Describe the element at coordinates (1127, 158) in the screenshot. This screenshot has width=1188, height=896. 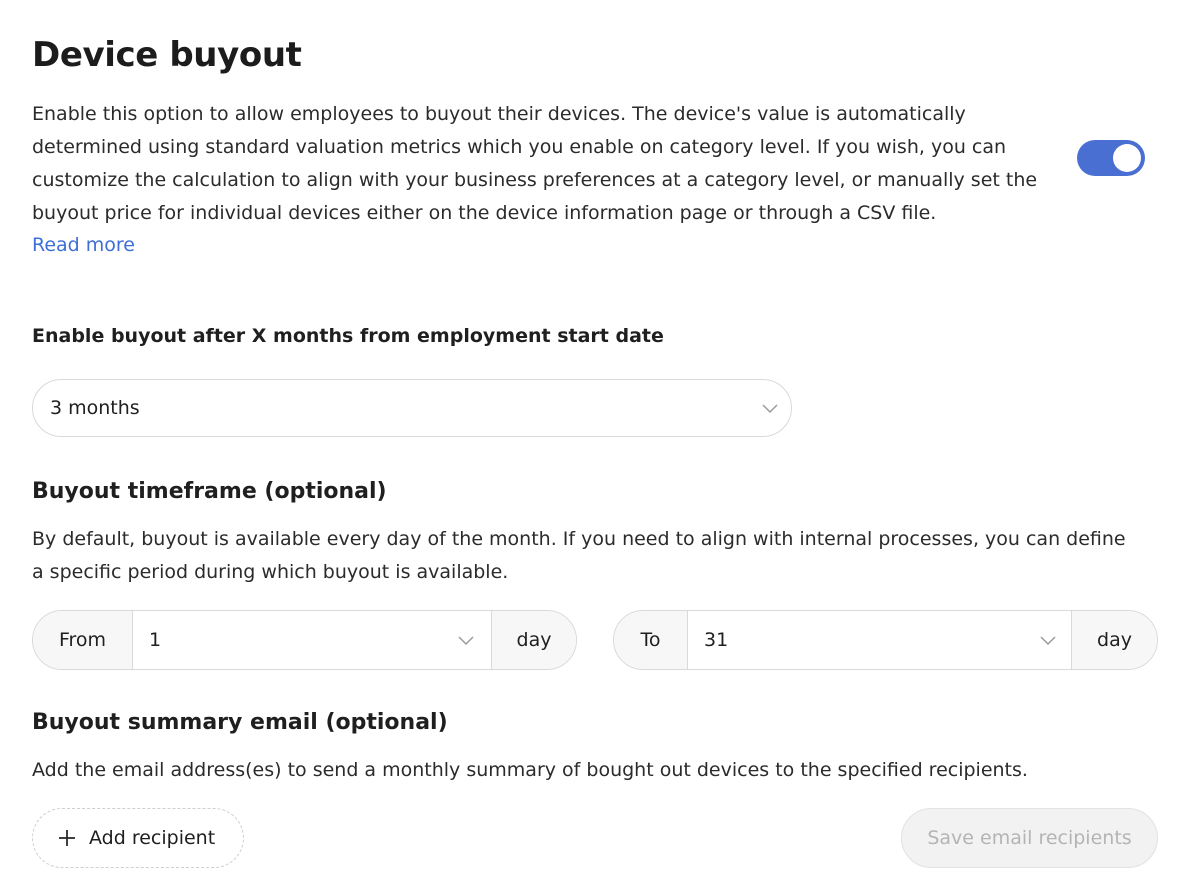
I see `toggle-knob` at that location.